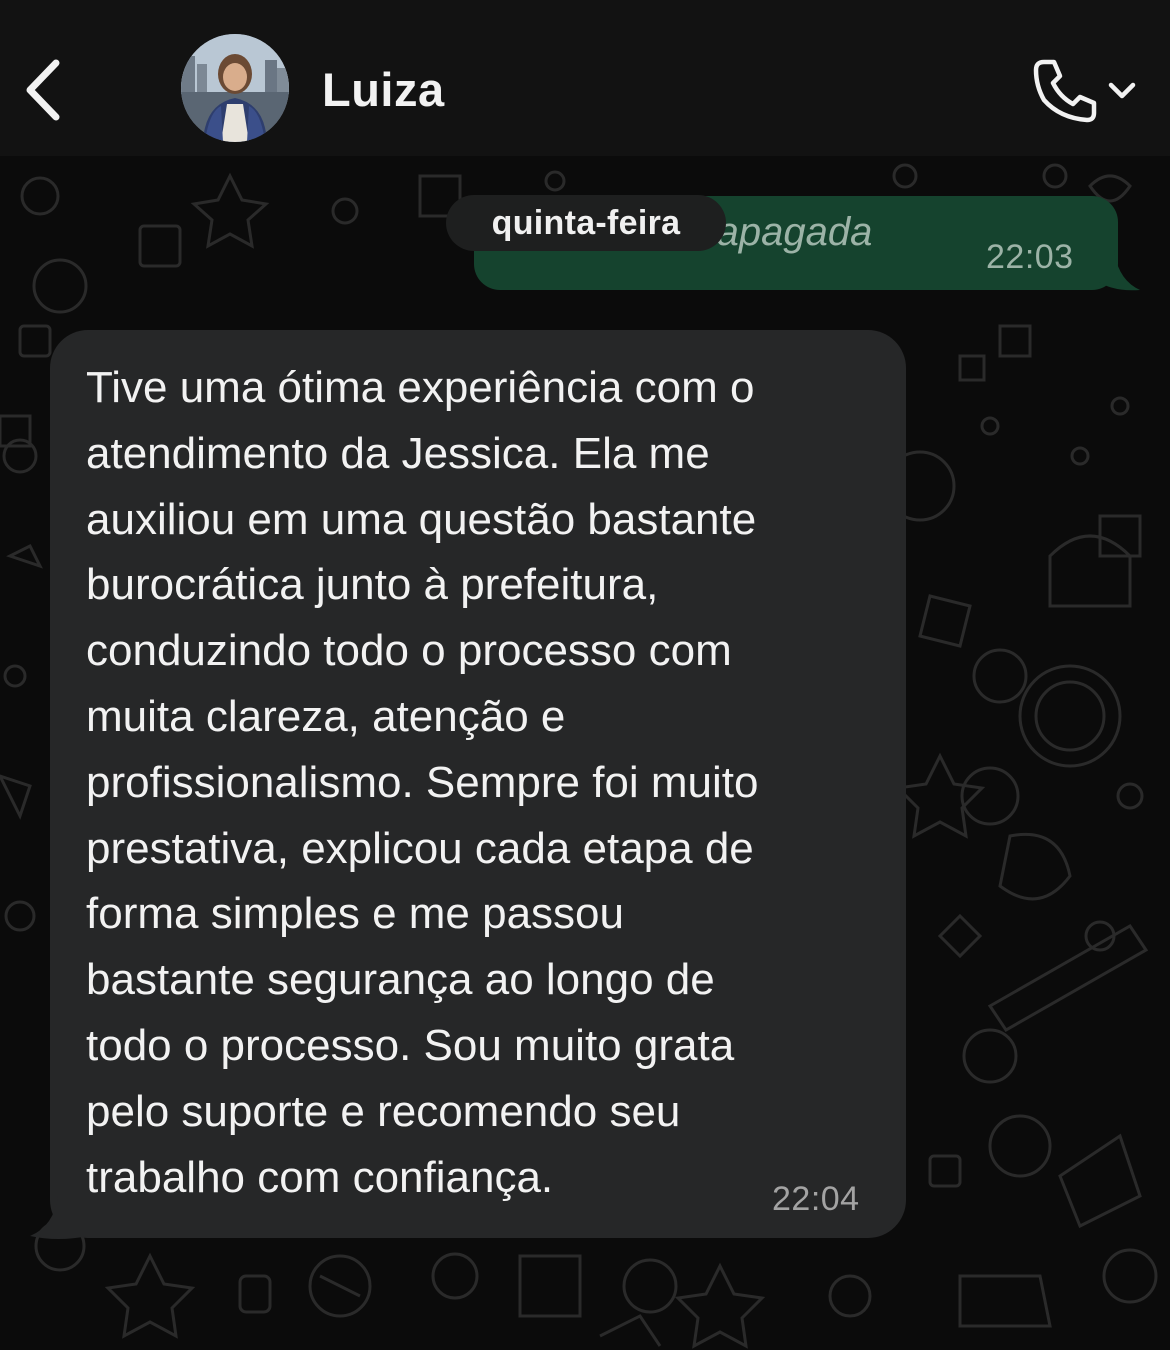 This screenshot has height=1350, width=1170. I want to click on message-line: prestativa, explicou cada etapa de, so click(420, 848).